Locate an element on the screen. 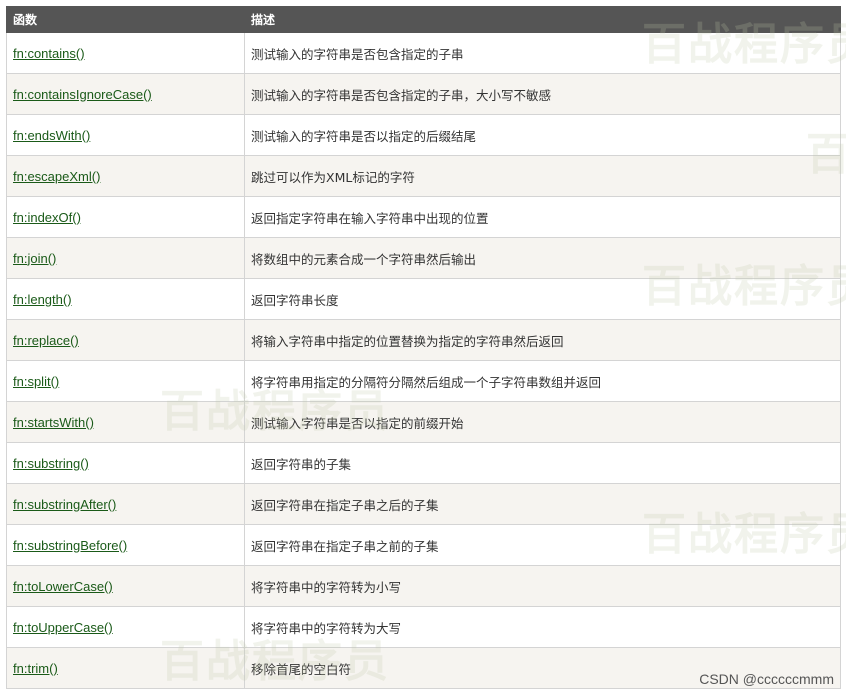 The image size is (846, 694). table-row: fn:length() 返回字符串长度 is located at coordinates (423, 299).